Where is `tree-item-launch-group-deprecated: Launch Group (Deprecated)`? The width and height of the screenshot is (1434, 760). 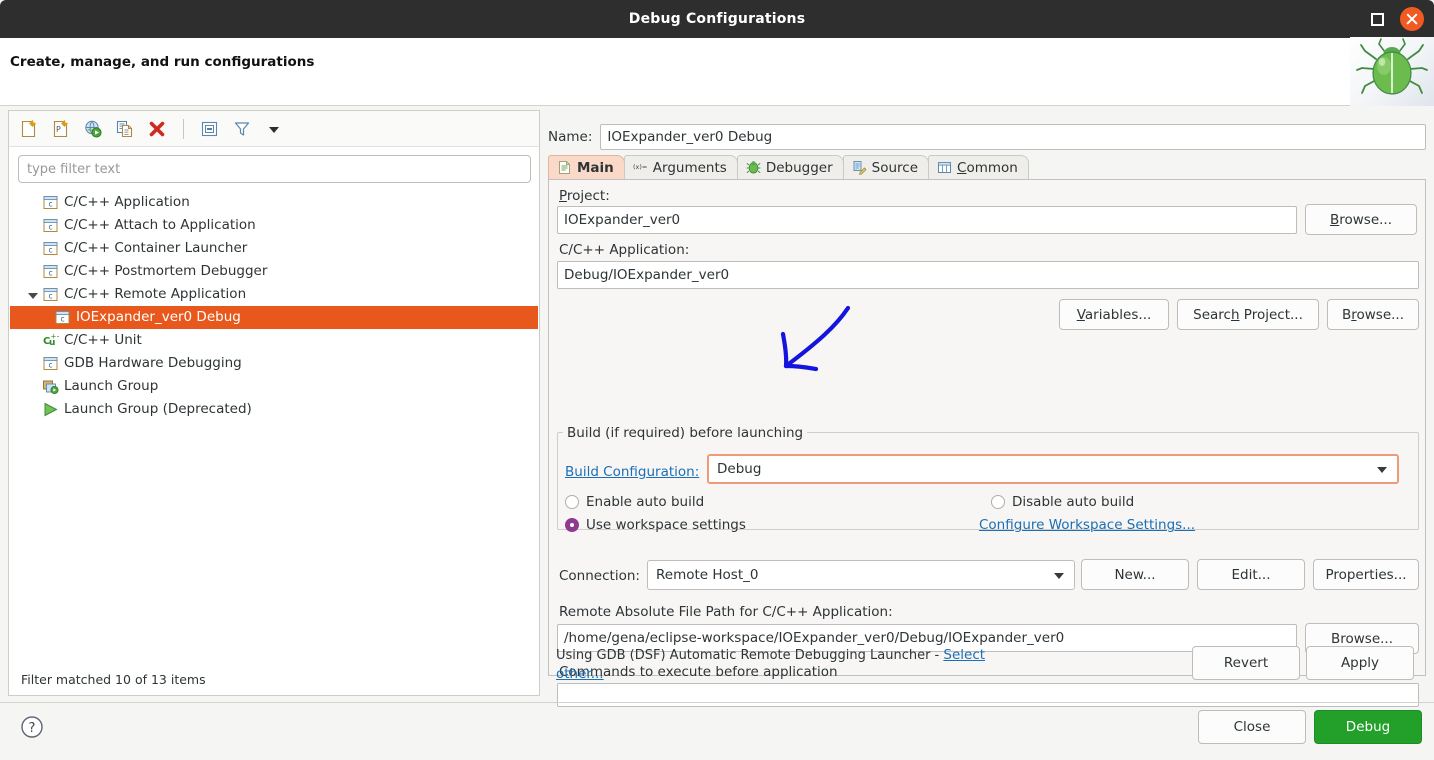
tree-item-launch-group-deprecated: Launch Group (Deprecated) is located at coordinates (274, 409).